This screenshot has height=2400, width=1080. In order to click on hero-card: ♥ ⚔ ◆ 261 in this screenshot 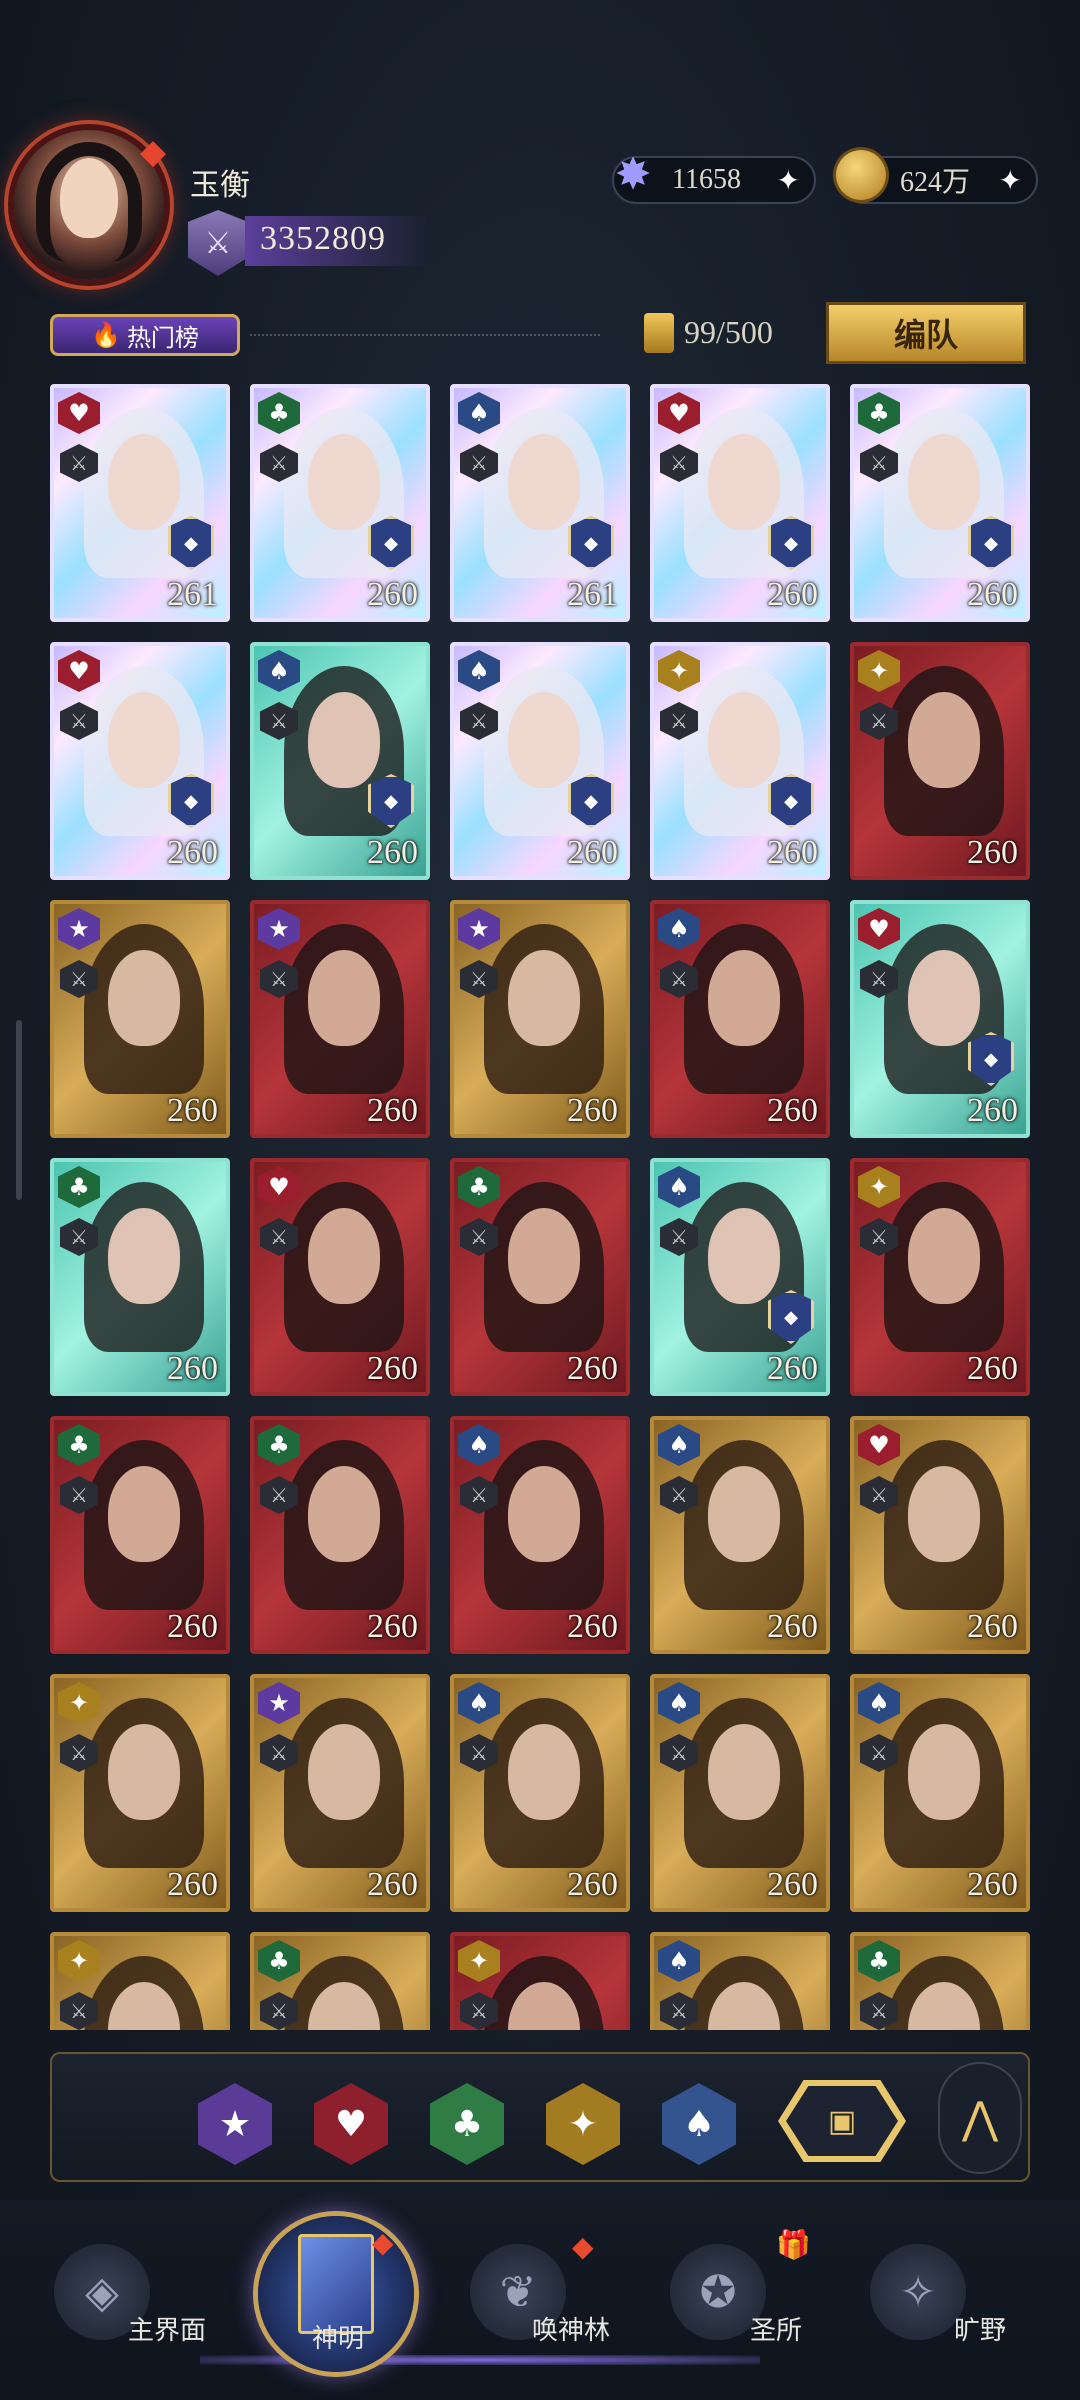, I will do `click(140, 503)`.